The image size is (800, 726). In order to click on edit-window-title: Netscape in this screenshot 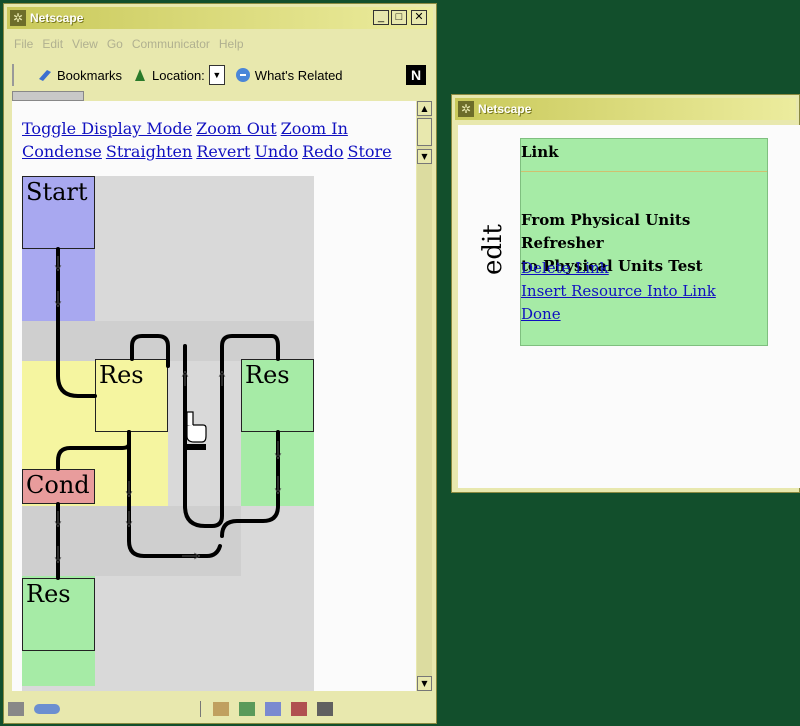, I will do `click(505, 109)`.